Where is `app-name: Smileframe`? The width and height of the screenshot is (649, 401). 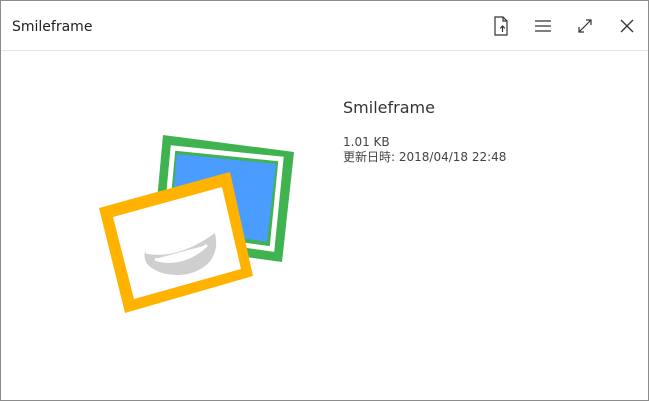 app-name: Smileframe is located at coordinates (389, 107).